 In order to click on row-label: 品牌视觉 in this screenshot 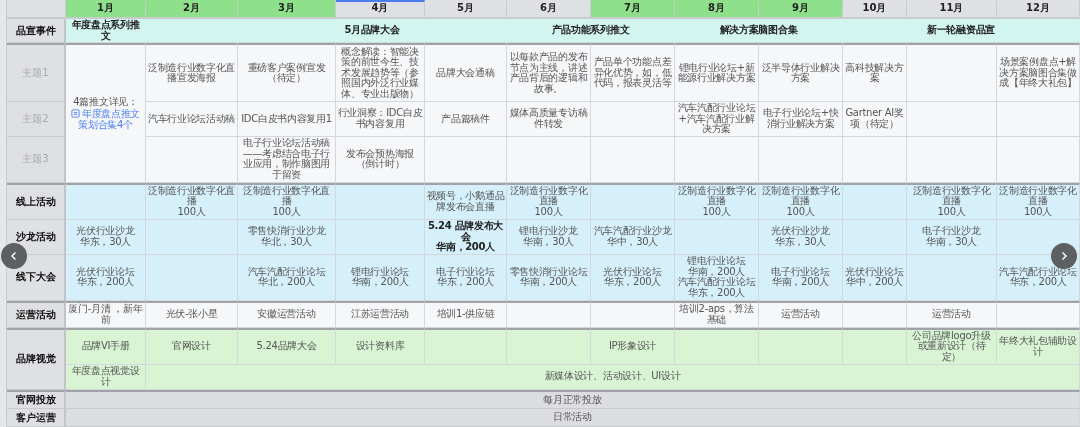, I will do `click(35, 359)`.